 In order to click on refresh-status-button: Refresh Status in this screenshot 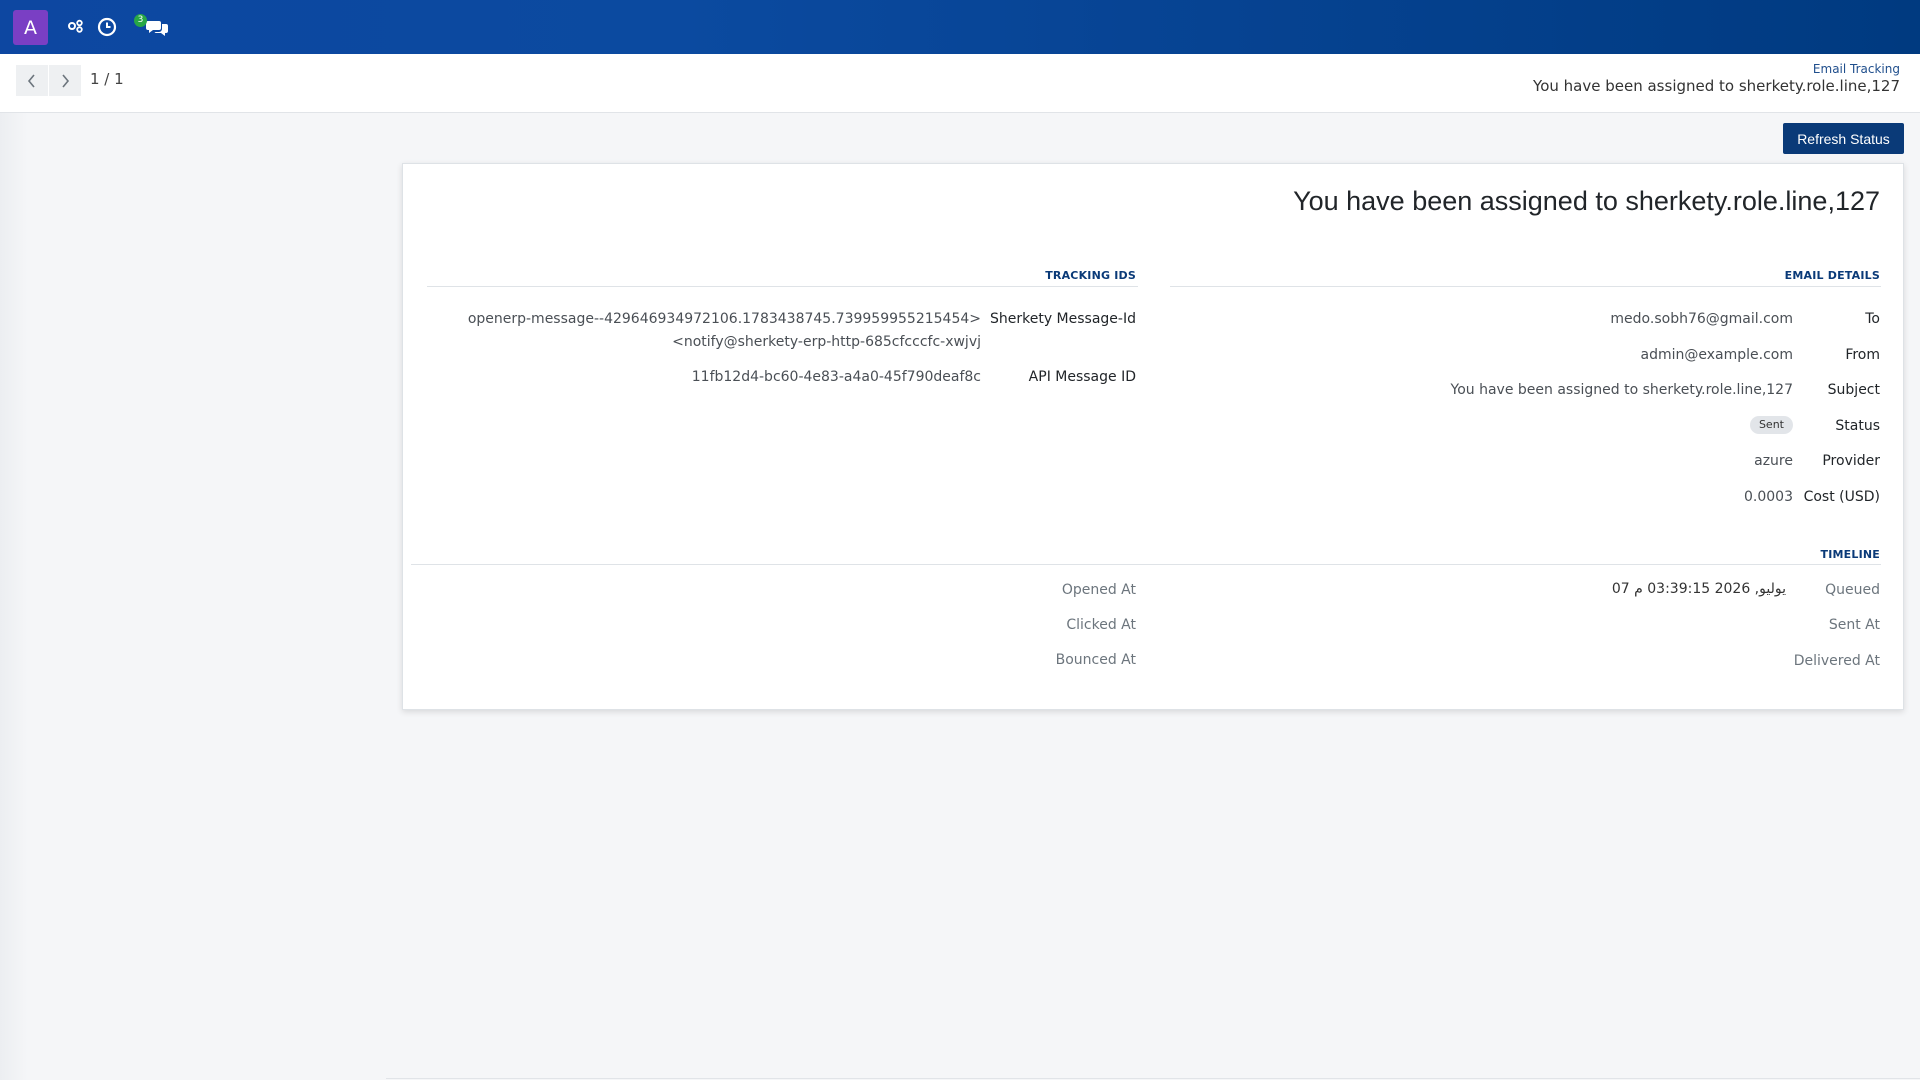, I will do `click(1843, 138)`.